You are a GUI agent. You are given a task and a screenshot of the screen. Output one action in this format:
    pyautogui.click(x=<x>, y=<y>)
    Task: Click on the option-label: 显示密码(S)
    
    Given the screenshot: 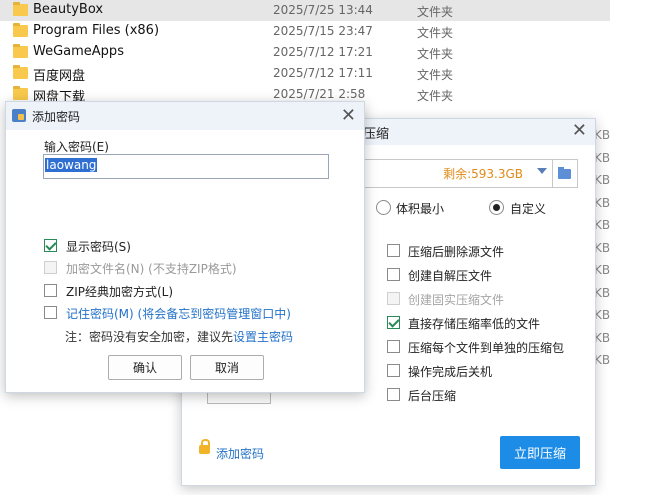 What is the action you would take?
    pyautogui.click(x=98, y=247)
    